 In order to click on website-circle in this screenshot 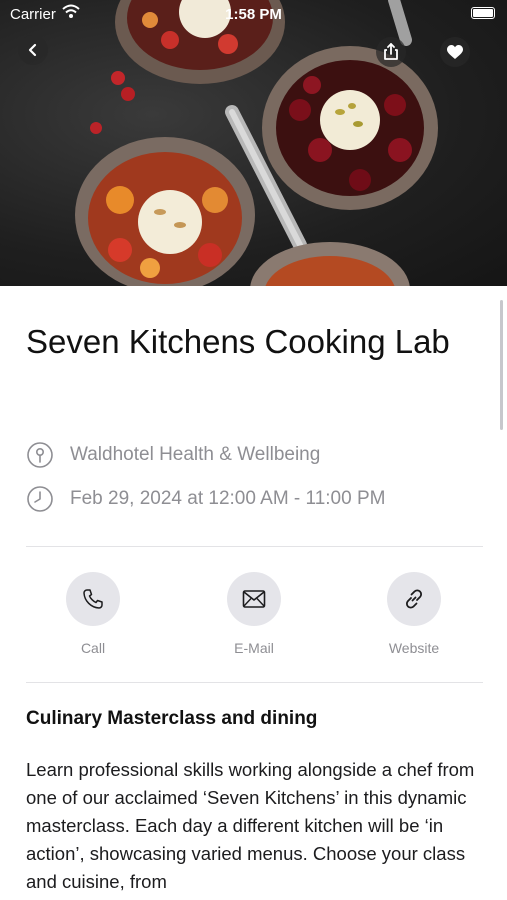, I will do `click(414, 599)`.